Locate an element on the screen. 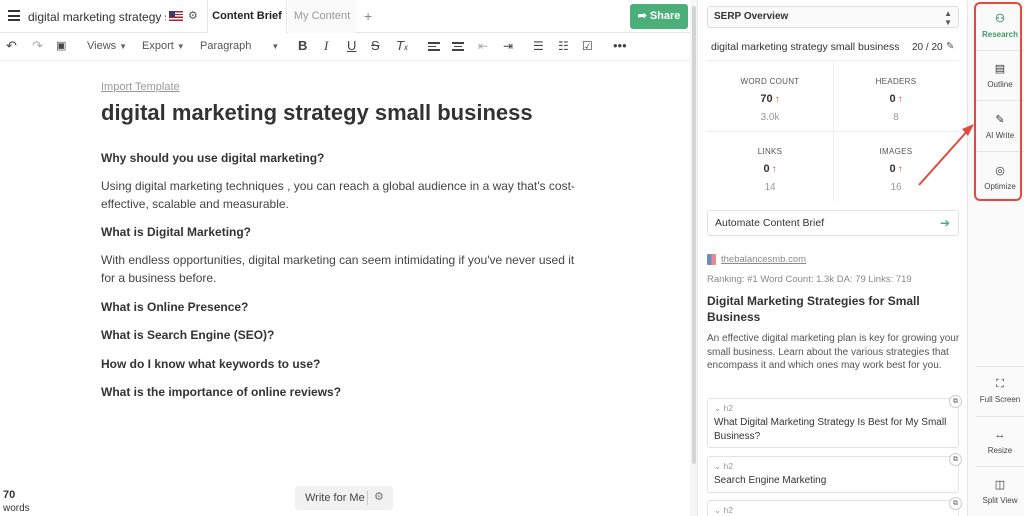 This screenshot has height=516, width=1024. export-dropdown: Export ▼ is located at coordinates (163, 46).